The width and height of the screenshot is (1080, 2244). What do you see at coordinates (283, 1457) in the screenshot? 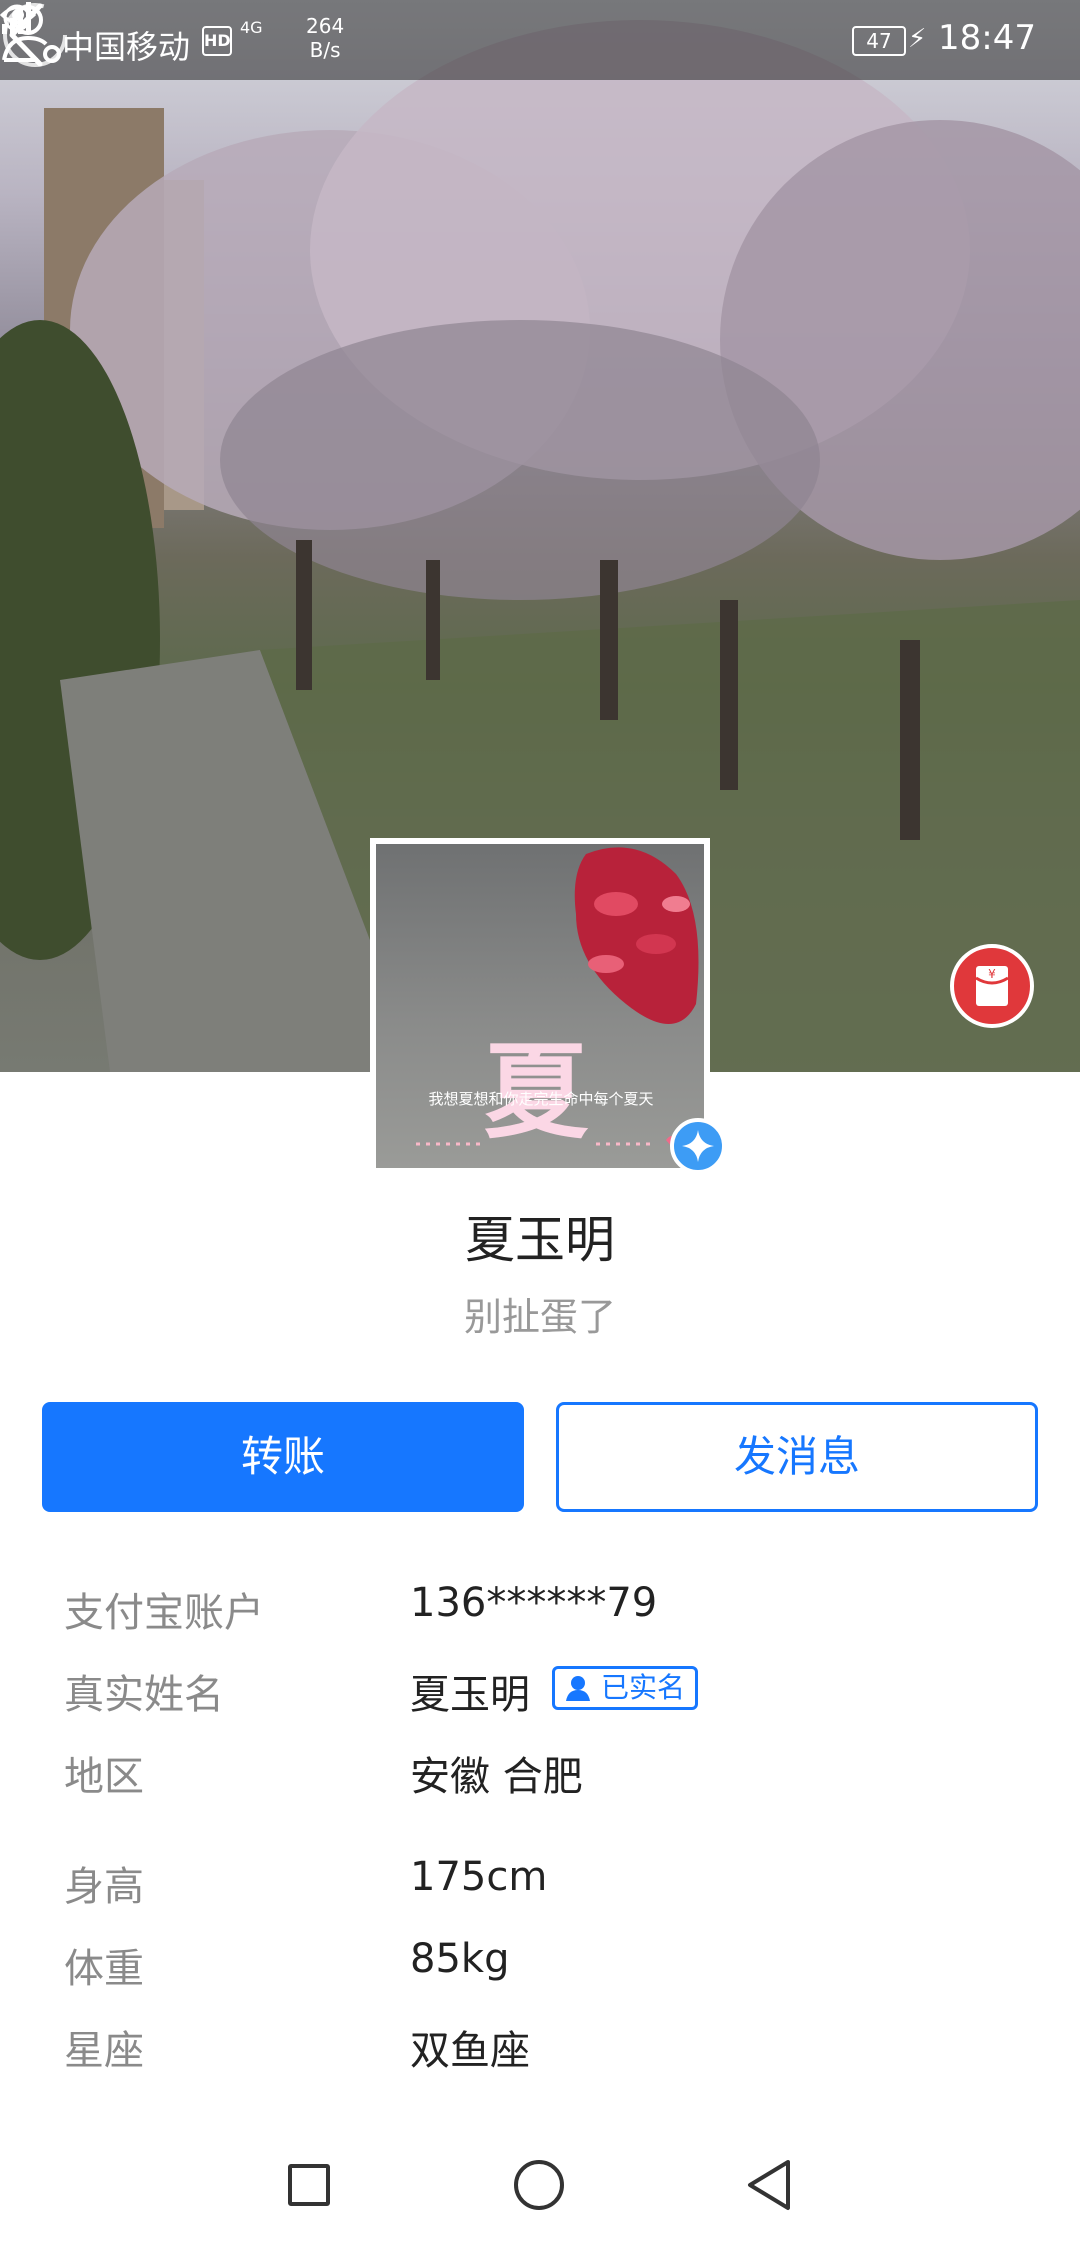
I see `transfer-button: 转账` at bounding box center [283, 1457].